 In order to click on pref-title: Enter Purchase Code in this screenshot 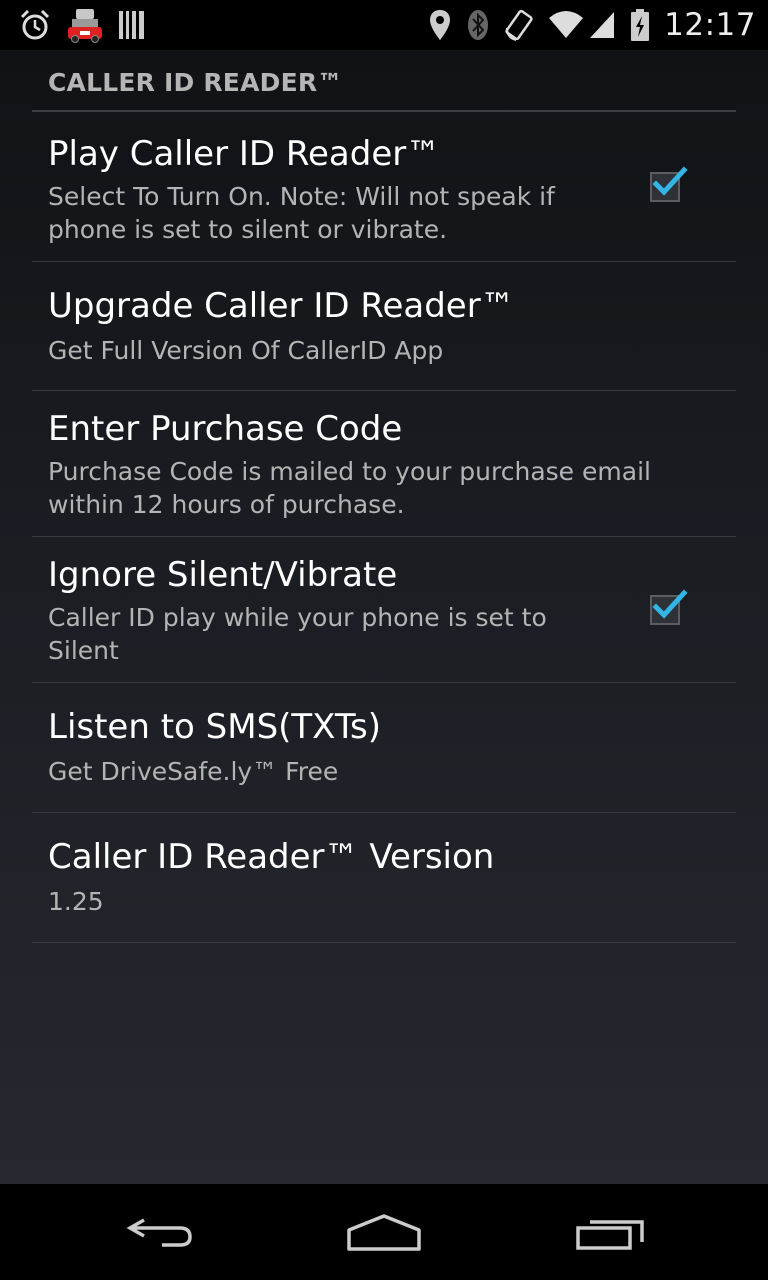, I will do `click(225, 429)`.